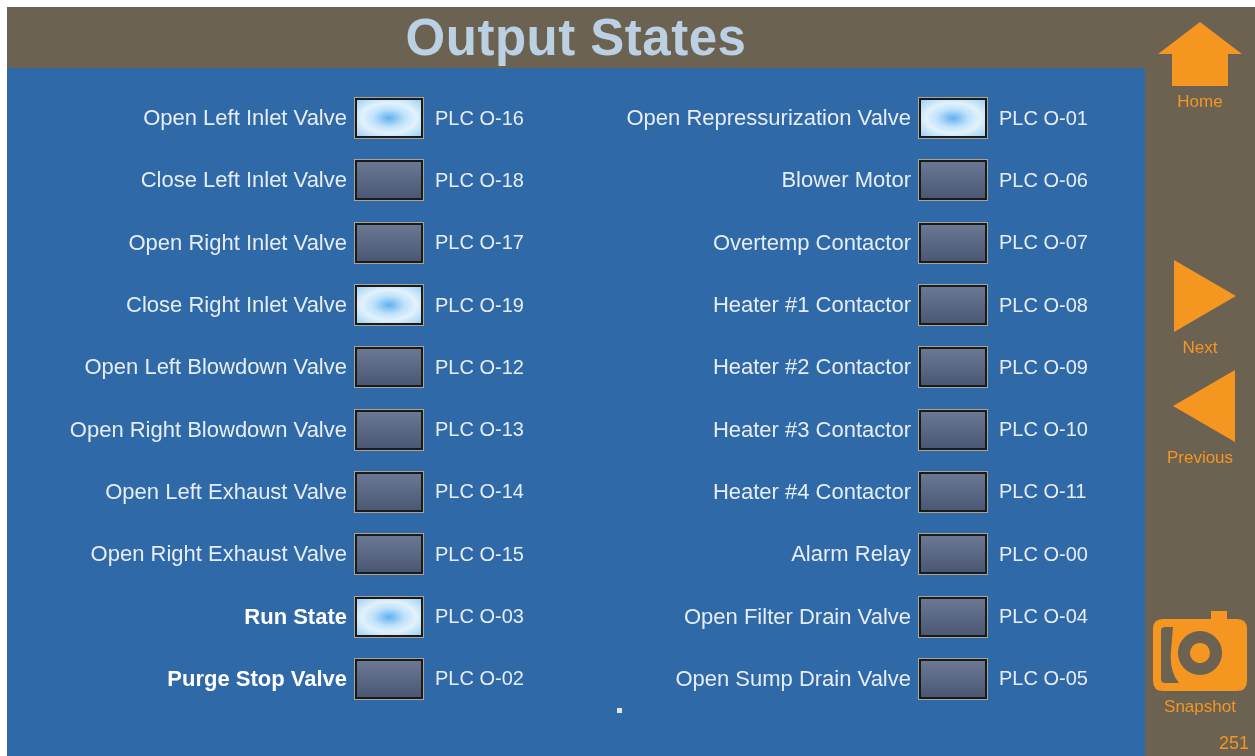  I want to click on plc-address: PLC O-18, so click(479, 180).